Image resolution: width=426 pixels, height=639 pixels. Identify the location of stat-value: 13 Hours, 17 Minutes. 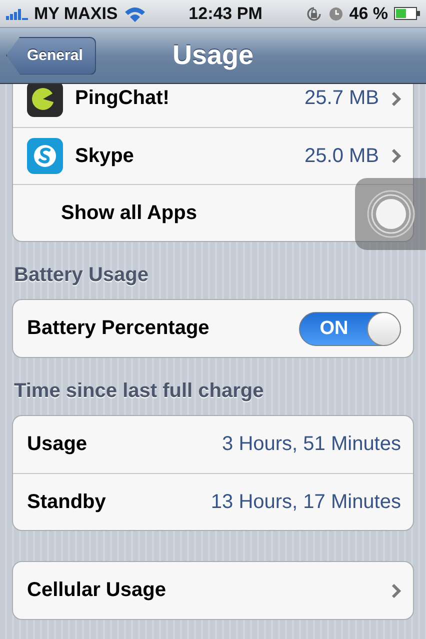
(305, 502).